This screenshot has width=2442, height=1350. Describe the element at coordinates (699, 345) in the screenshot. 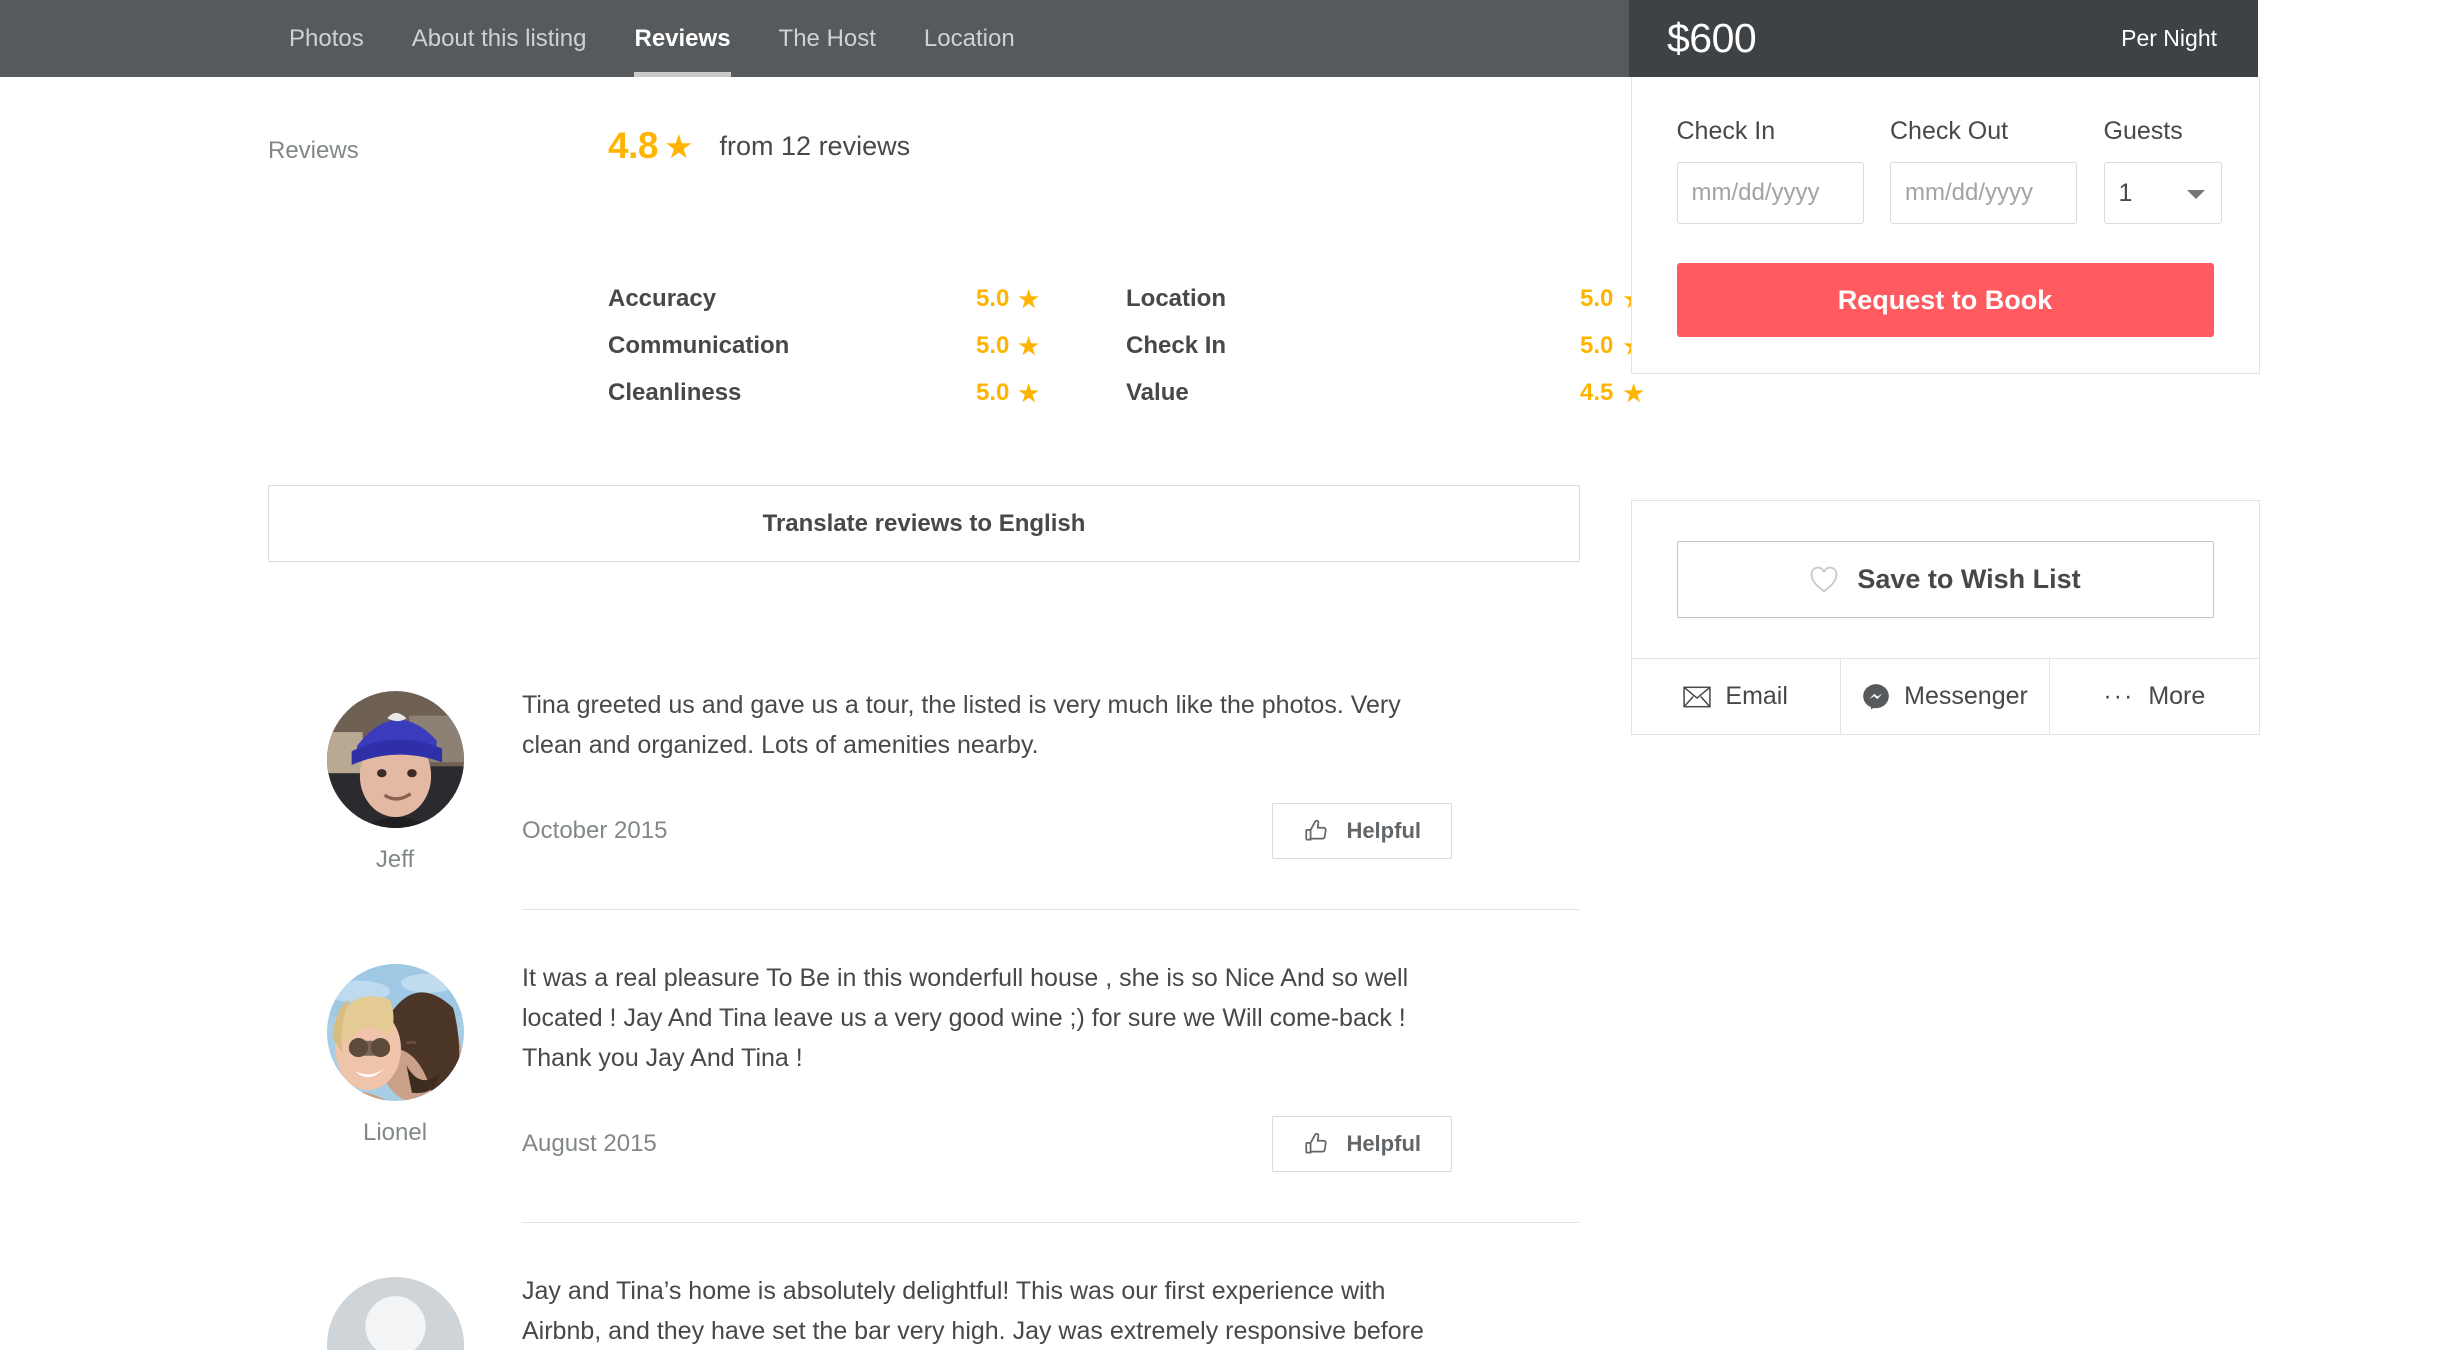

I see `category-name-communication: Communication` at that location.